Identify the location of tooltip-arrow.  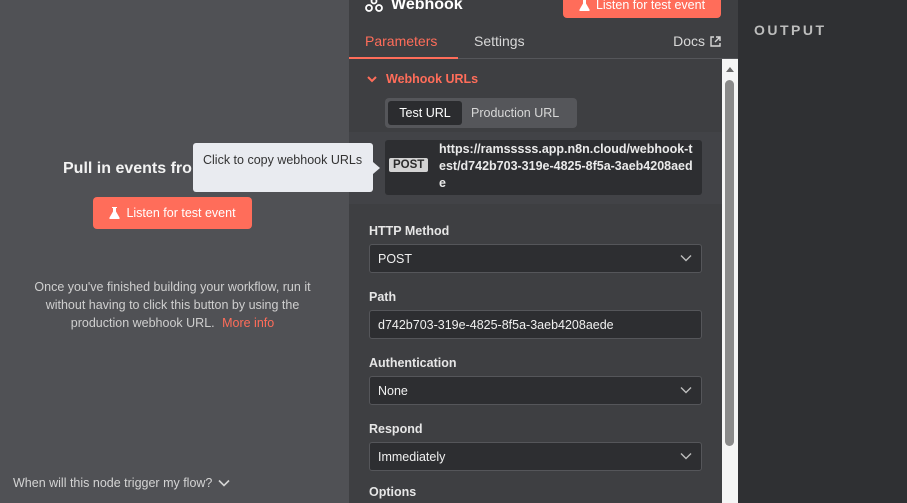
(376, 168).